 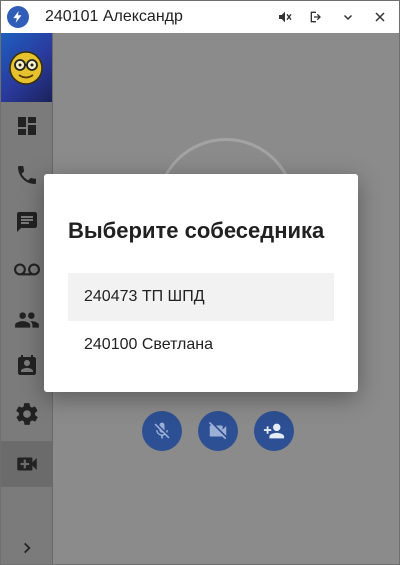 I want to click on add-person-icon, so click(x=274, y=431).